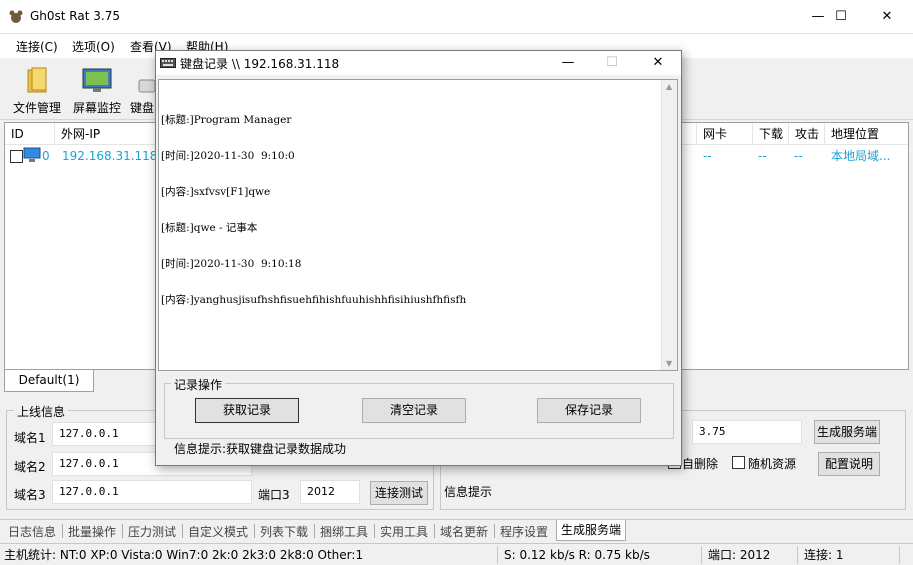 The image size is (913, 565). What do you see at coordinates (209, 228) in the screenshot?
I see `log-line: [标题:]qwe - 记事本` at bounding box center [209, 228].